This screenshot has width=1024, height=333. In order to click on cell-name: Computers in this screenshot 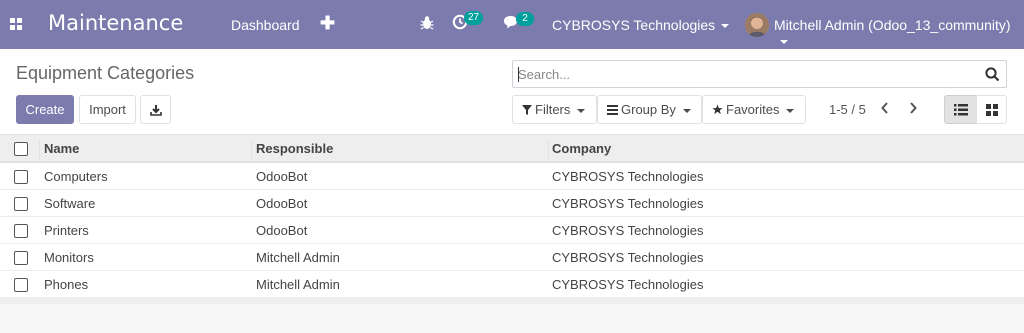, I will do `click(76, 176)`.